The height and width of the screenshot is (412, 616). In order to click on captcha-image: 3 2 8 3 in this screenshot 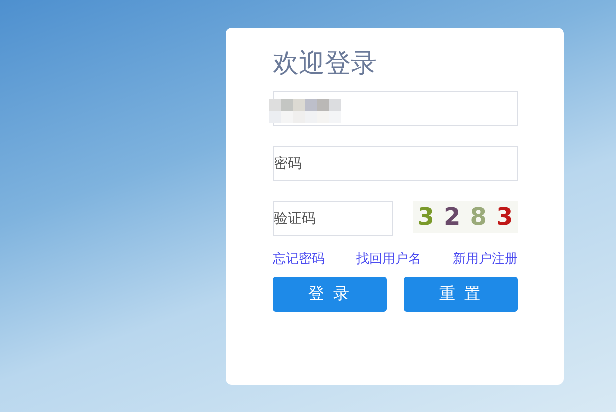, I will do `click(465, 217)`.